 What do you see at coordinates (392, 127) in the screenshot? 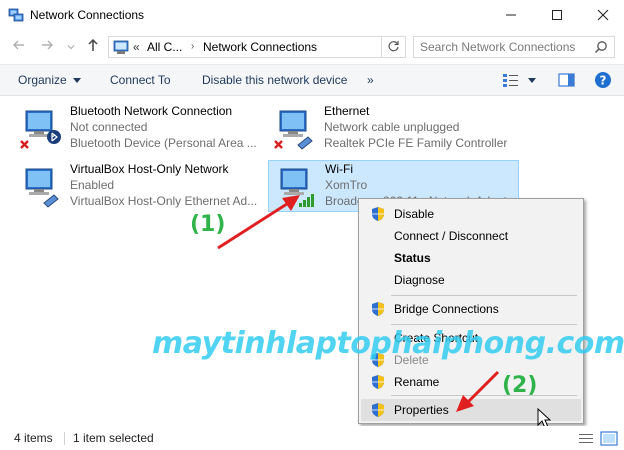
I see `connection-status: Network cable unplugged` at bounding box center [392, 127].